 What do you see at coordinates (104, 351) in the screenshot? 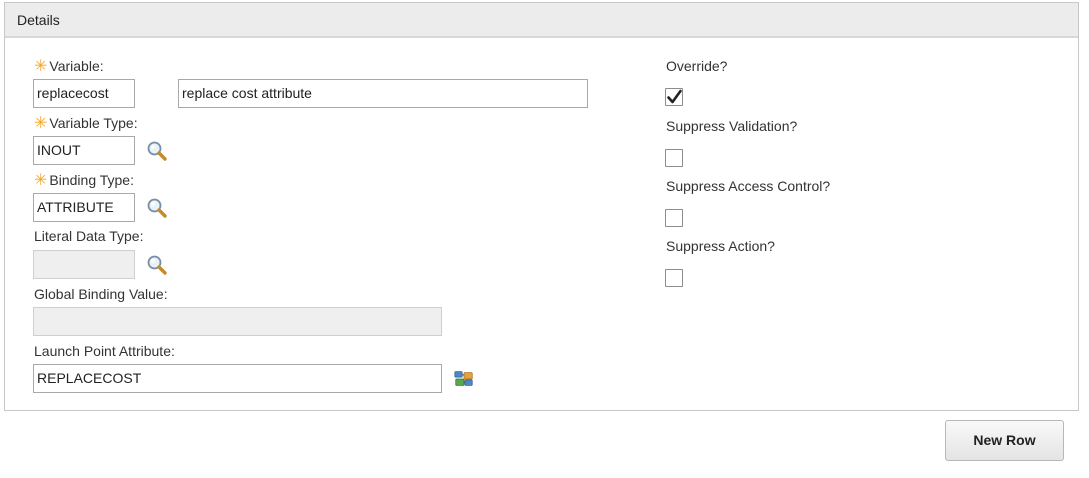
I see `launch-point-attribute-label: Launch Point Attribute:` at bounding box center [104, 351].